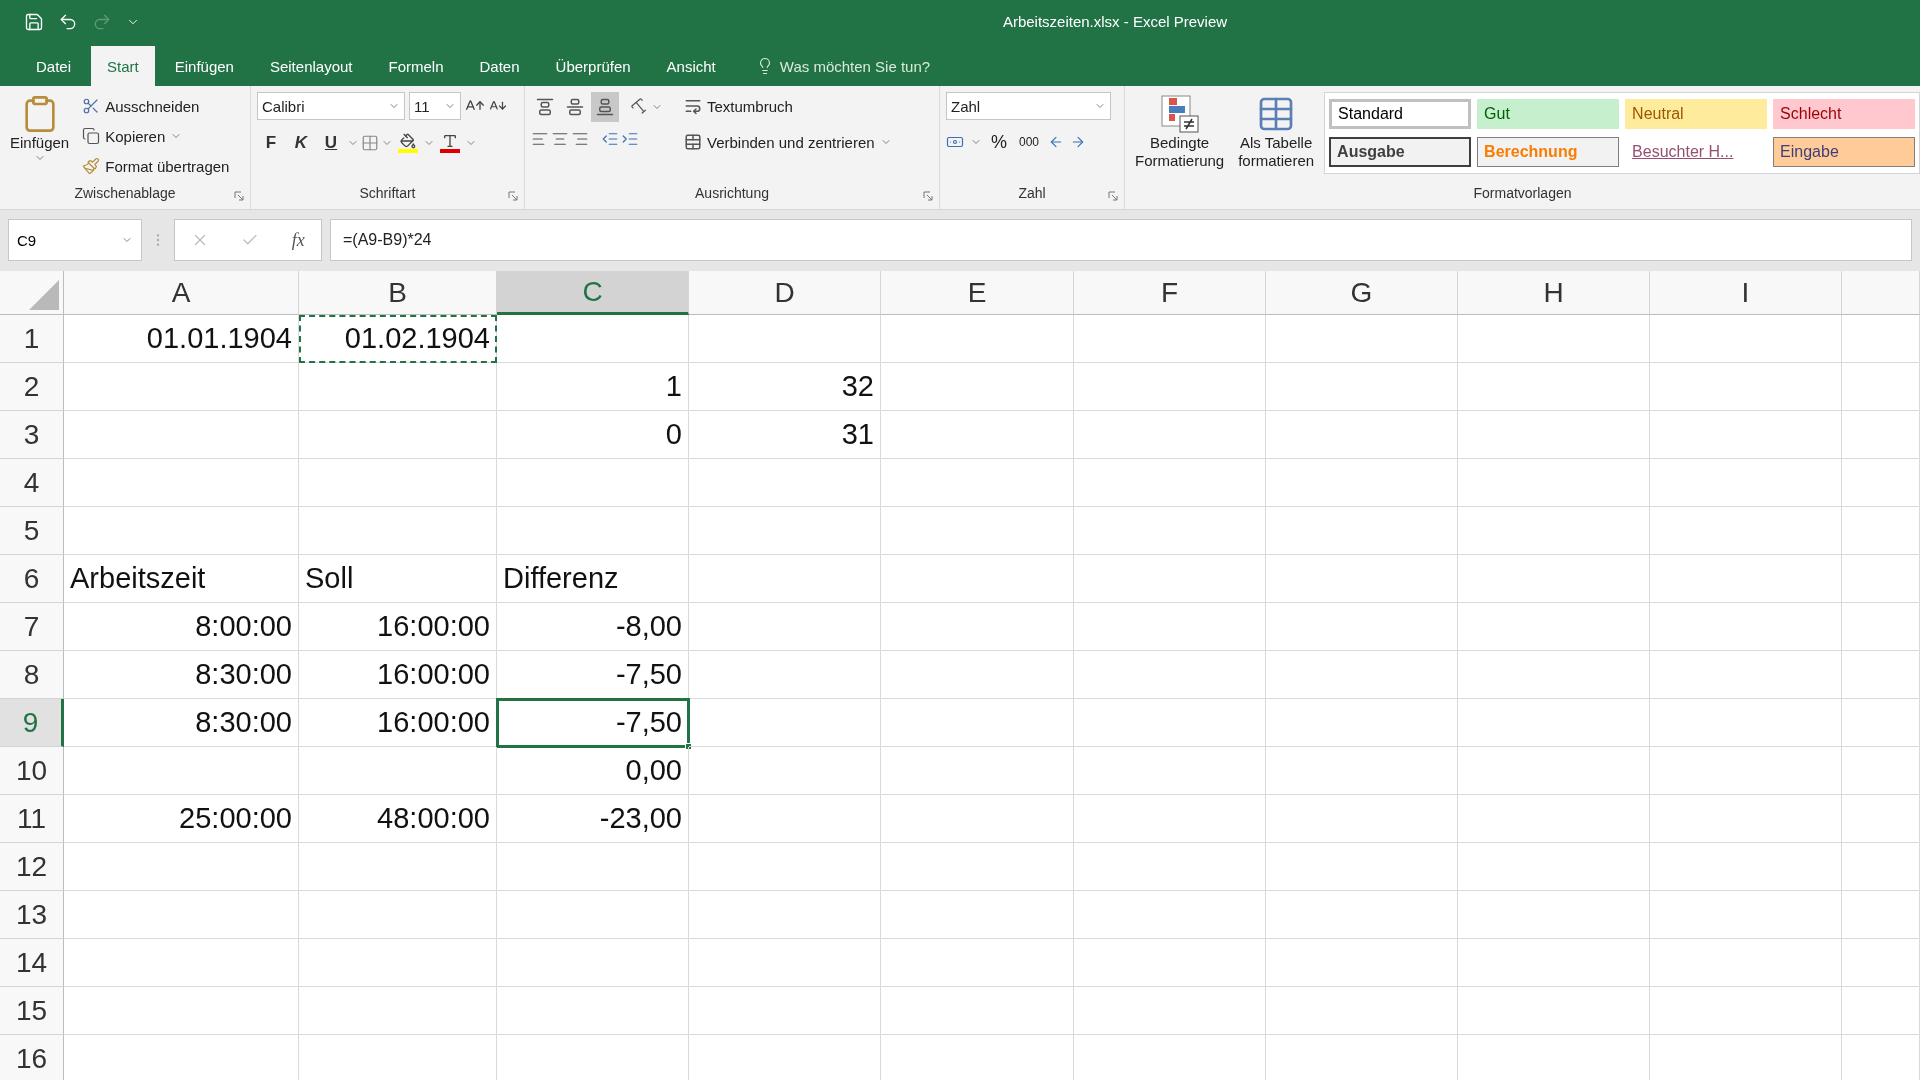  I want to click on select-all-icon, so click(44, 295).